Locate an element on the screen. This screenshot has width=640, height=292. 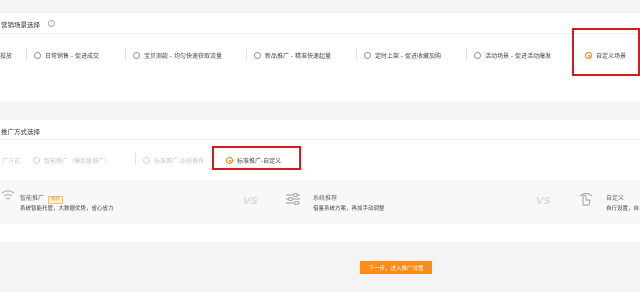
smart-promo-title: 智能推广 推荐 is located at coordinates (42, 198).